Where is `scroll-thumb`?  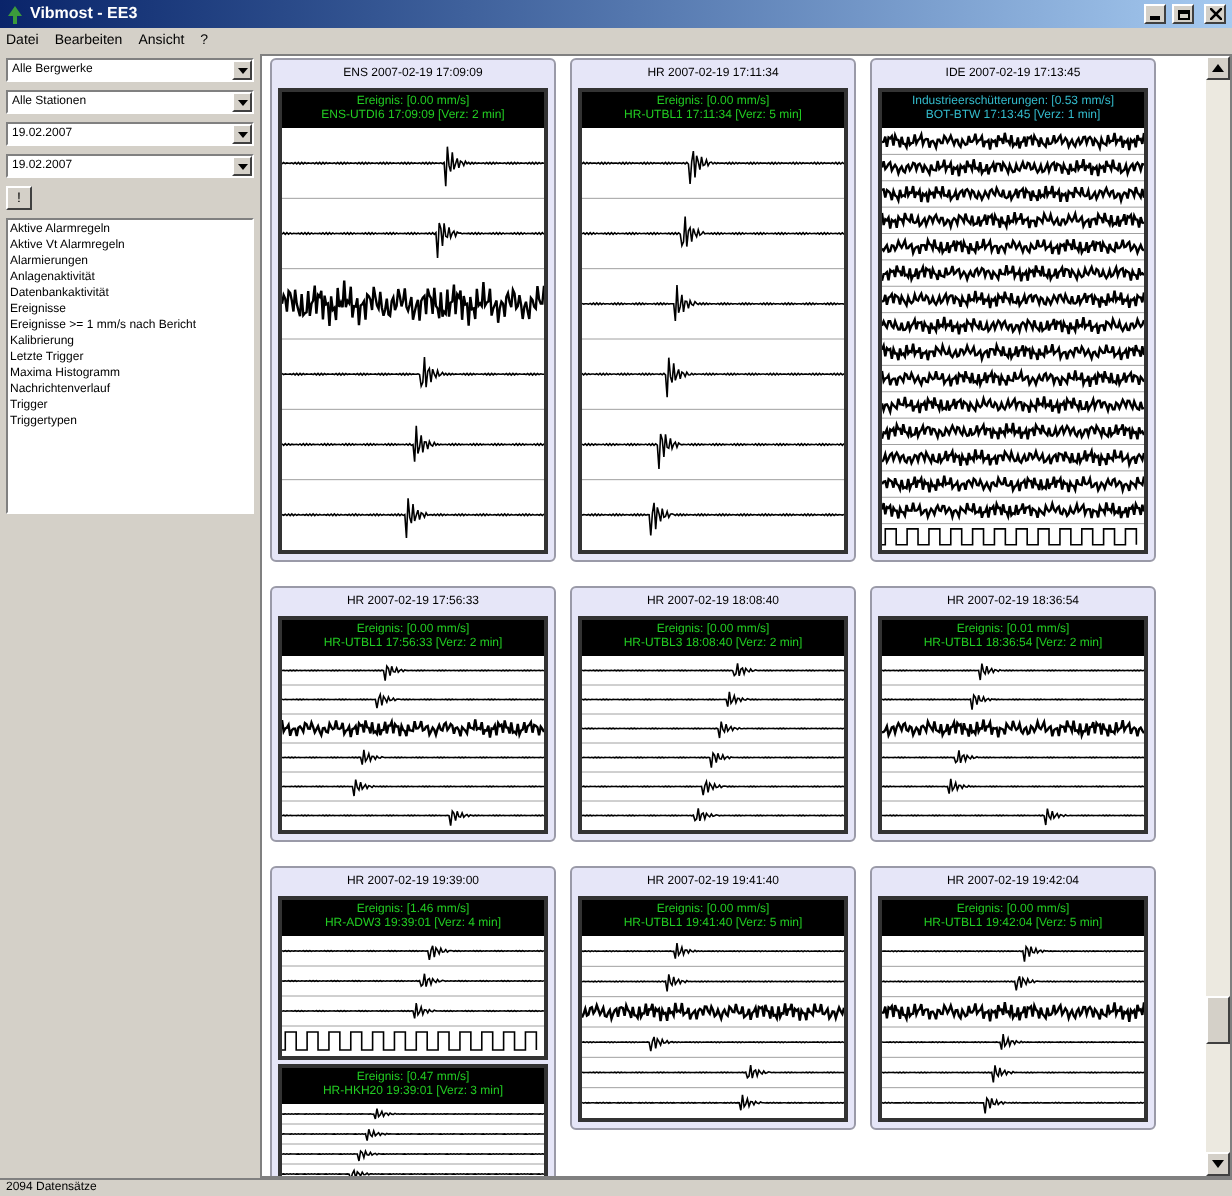 scroll-thumb is located at coordinates (1218, 1020).